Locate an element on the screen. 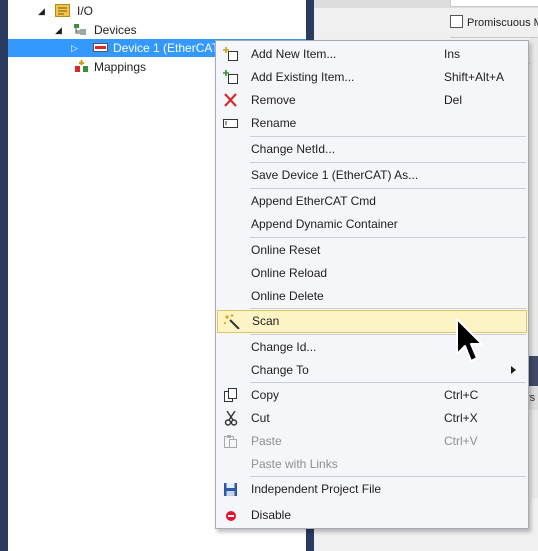 The width and height of the screenshot is (538, 551). checkbox-box is located at coordinates (456, 21).